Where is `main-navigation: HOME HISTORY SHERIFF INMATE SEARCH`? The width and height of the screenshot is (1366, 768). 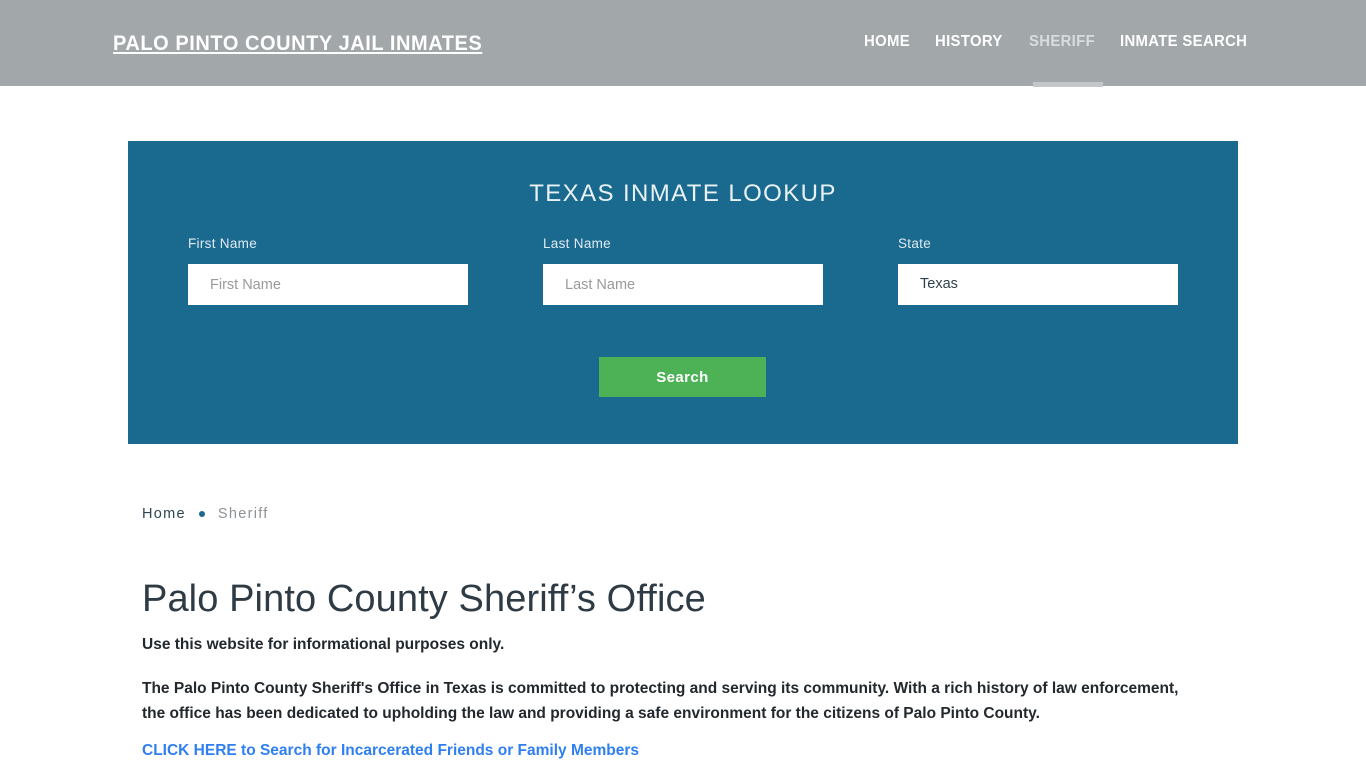 main-navigation: HOME HISTORY SHERIFF INMATE SEARCH is located at coordinates (1058, 42).